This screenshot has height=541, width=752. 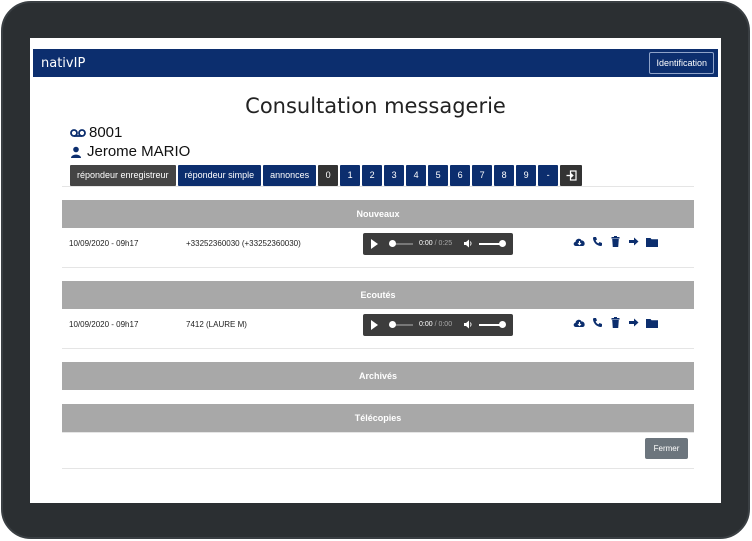 I want to click on extension-row: 8001, so click(x=96, y=132).